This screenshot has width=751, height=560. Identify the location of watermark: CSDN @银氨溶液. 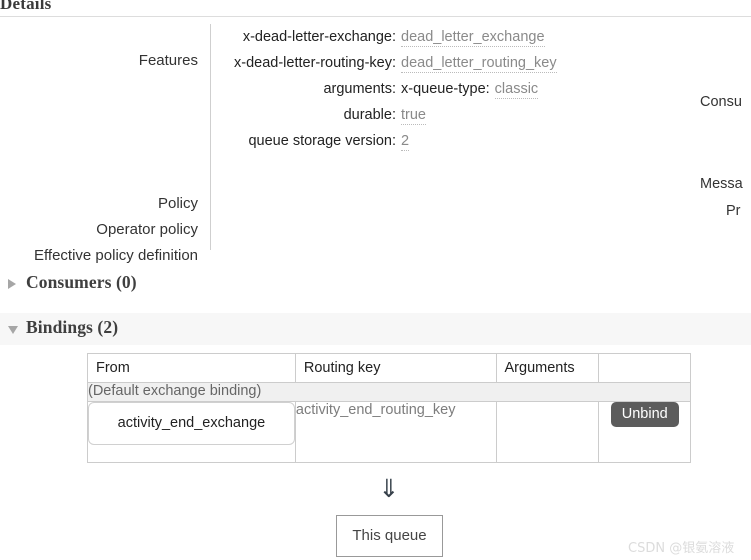
(681, 548).